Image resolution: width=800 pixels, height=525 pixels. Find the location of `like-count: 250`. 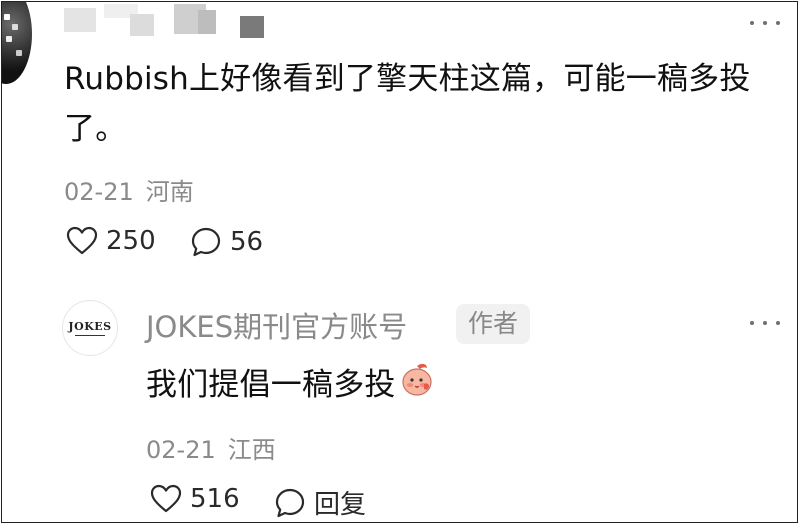

like-count: 250 is located at coordinates (131, 241).